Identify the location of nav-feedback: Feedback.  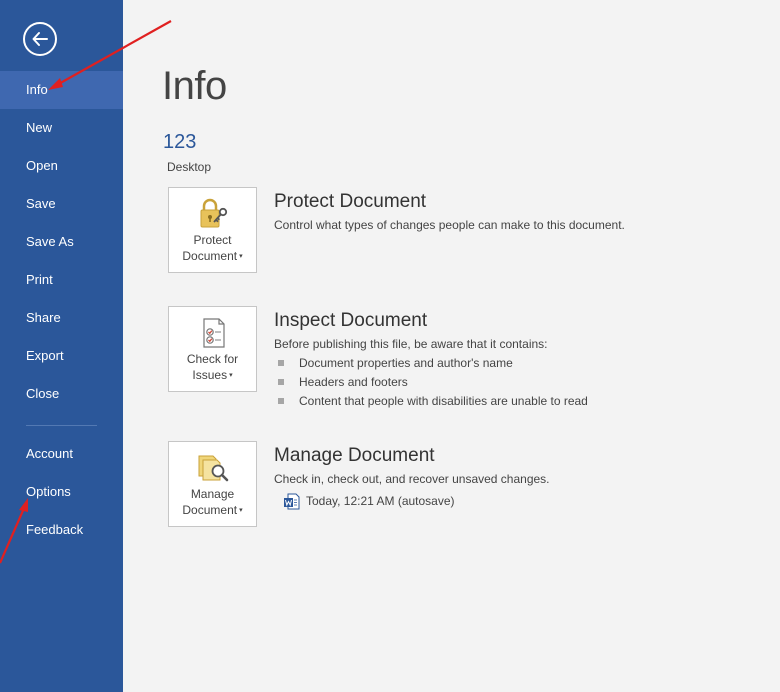
(61, 530).